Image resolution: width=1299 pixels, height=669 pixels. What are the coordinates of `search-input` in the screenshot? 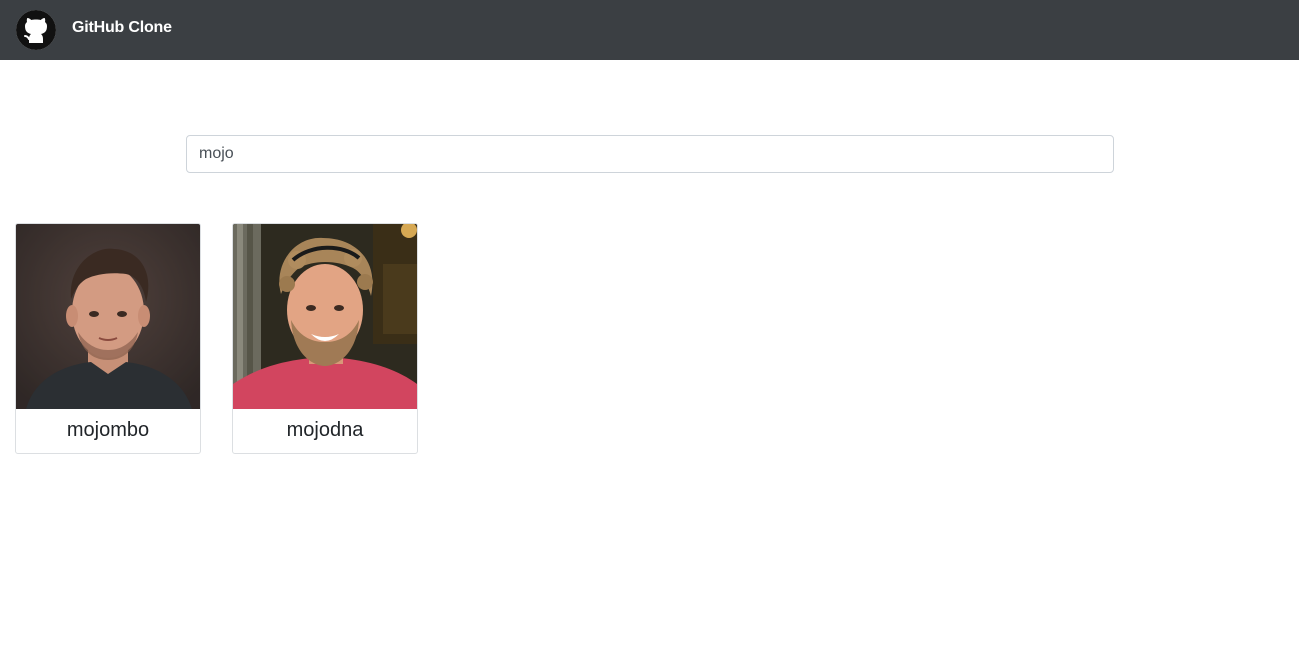 It's located at (650, 154).